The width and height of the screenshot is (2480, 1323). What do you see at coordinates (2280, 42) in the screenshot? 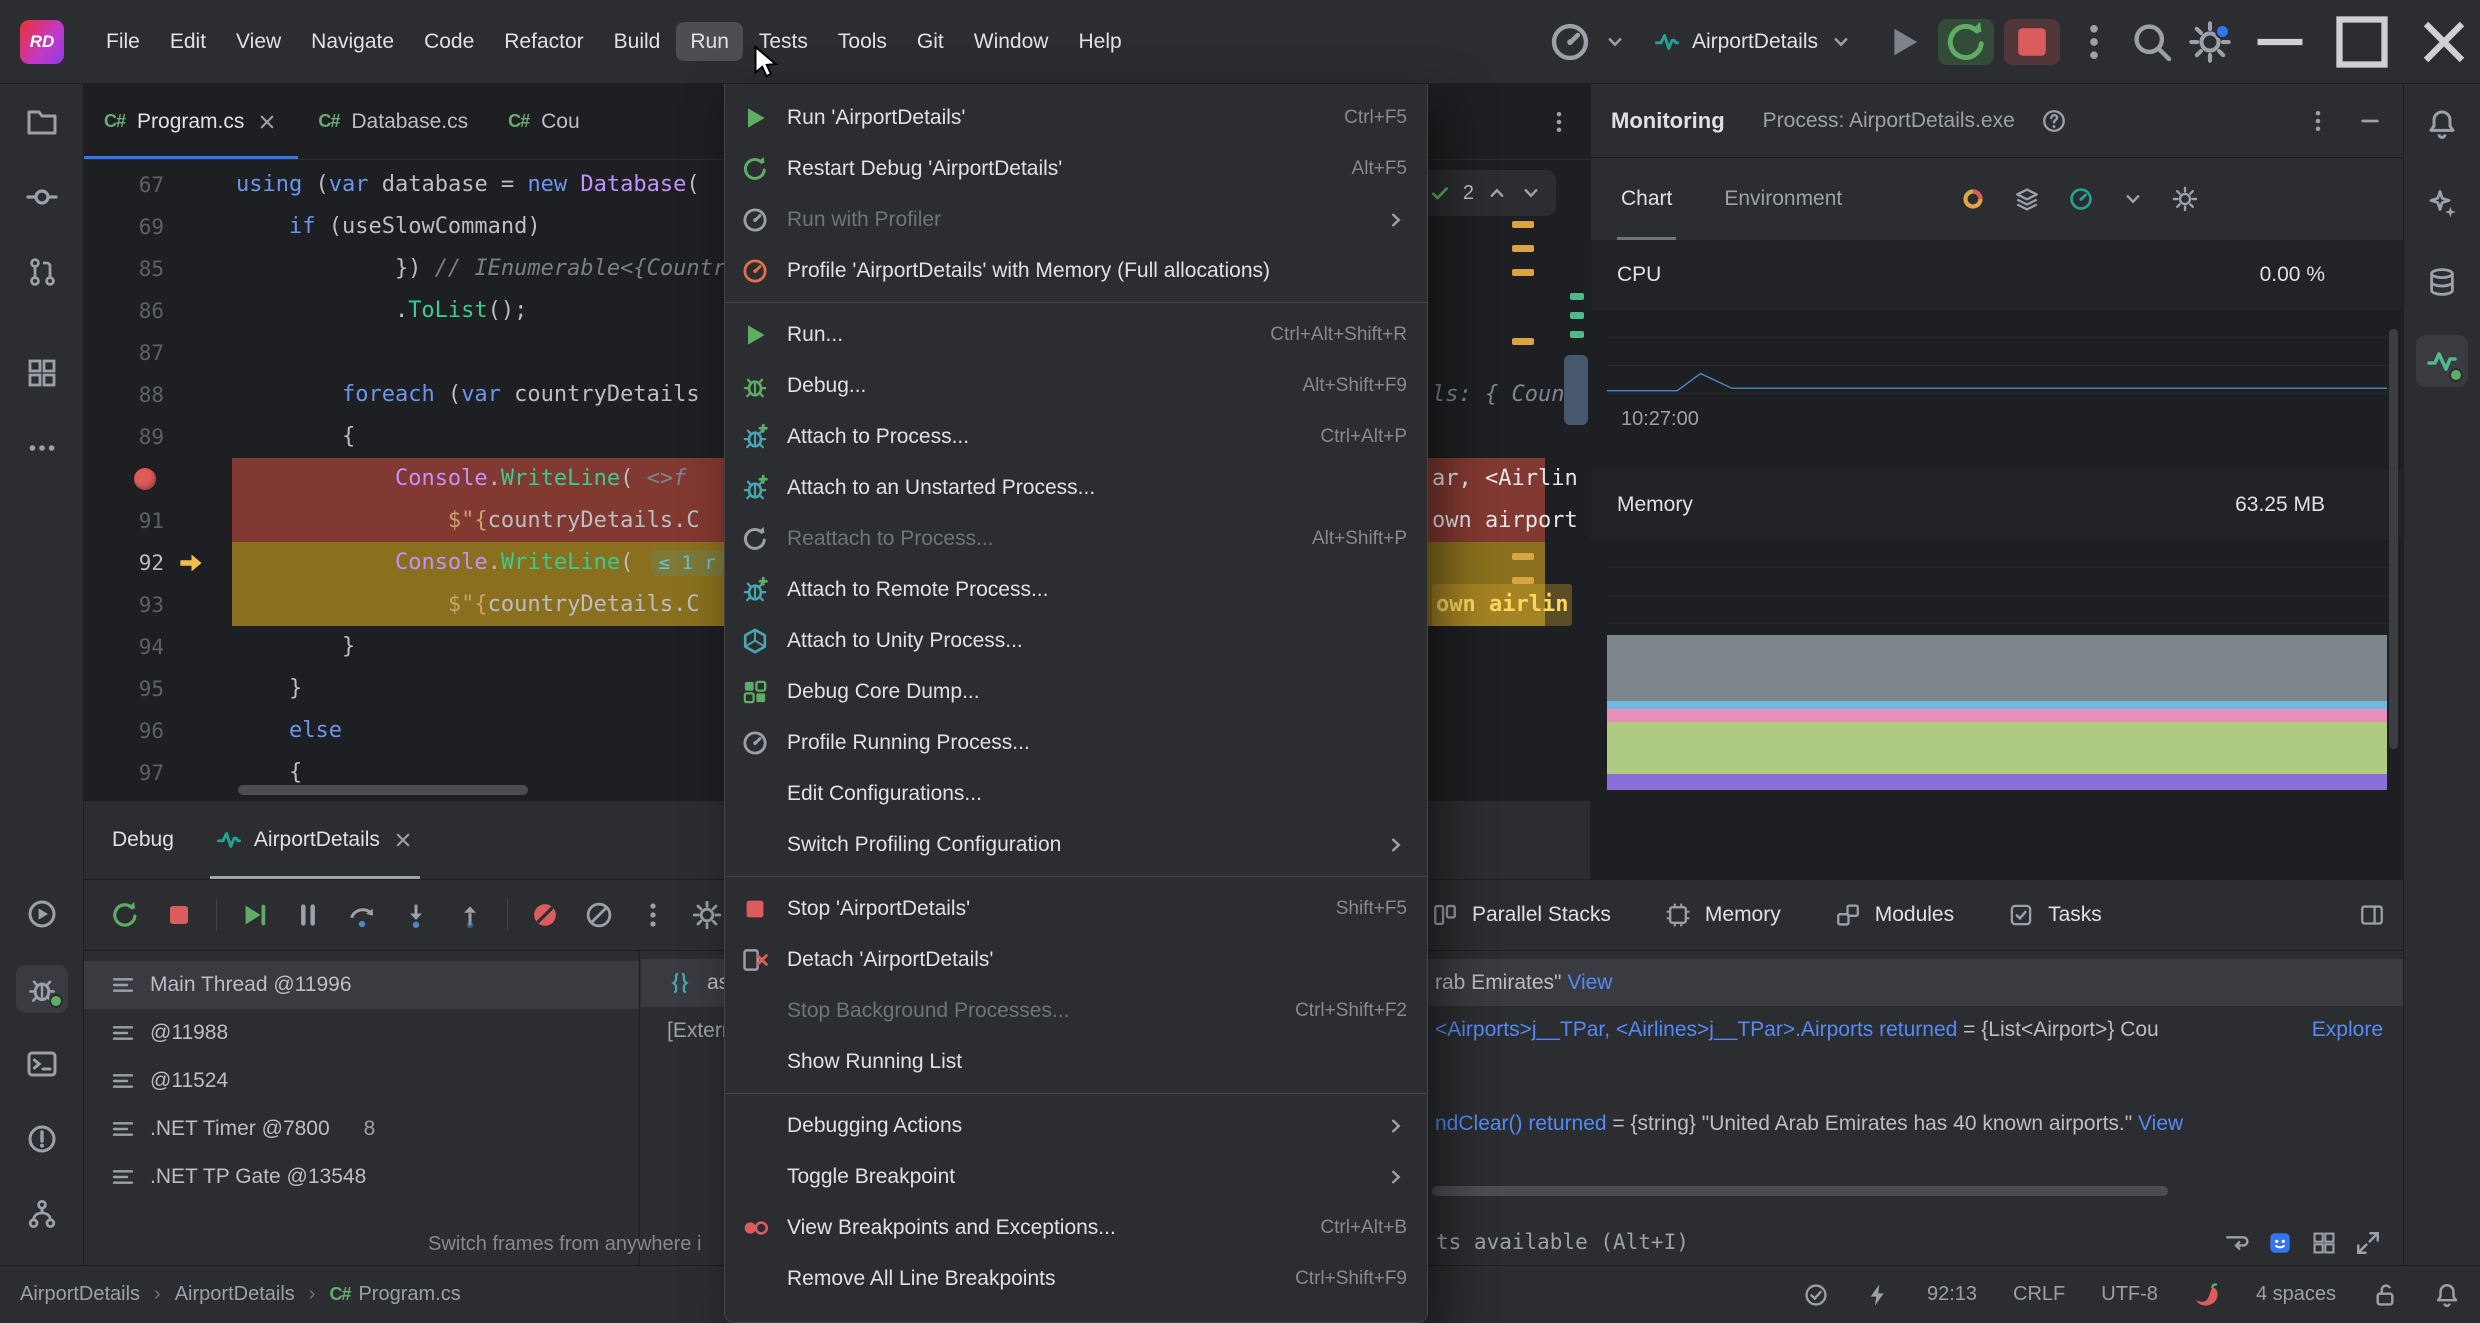
I see `window-minimize-button` at bounding box center [2280, 42].